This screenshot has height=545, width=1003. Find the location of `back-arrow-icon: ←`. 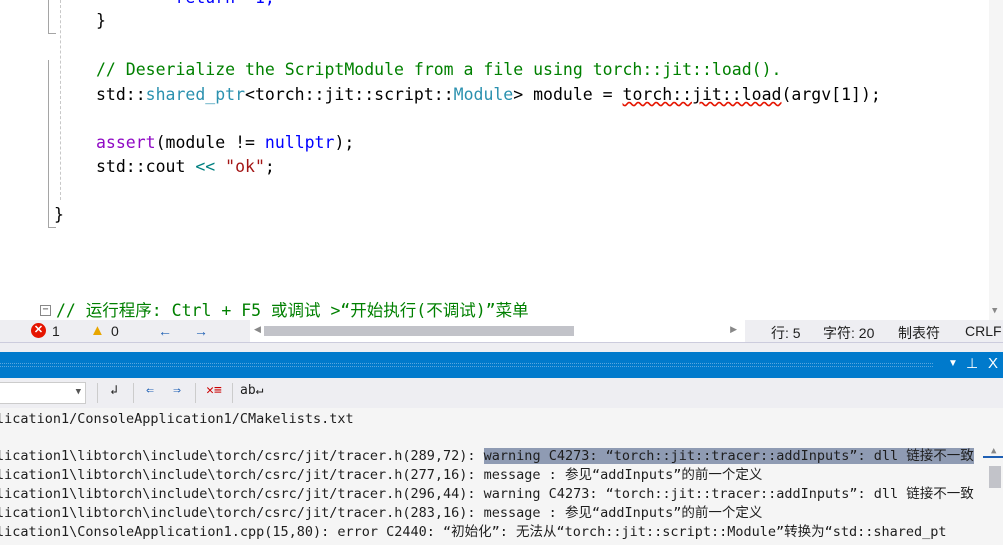

back-arrow-icon: ← is located at coordinates (165, 331).